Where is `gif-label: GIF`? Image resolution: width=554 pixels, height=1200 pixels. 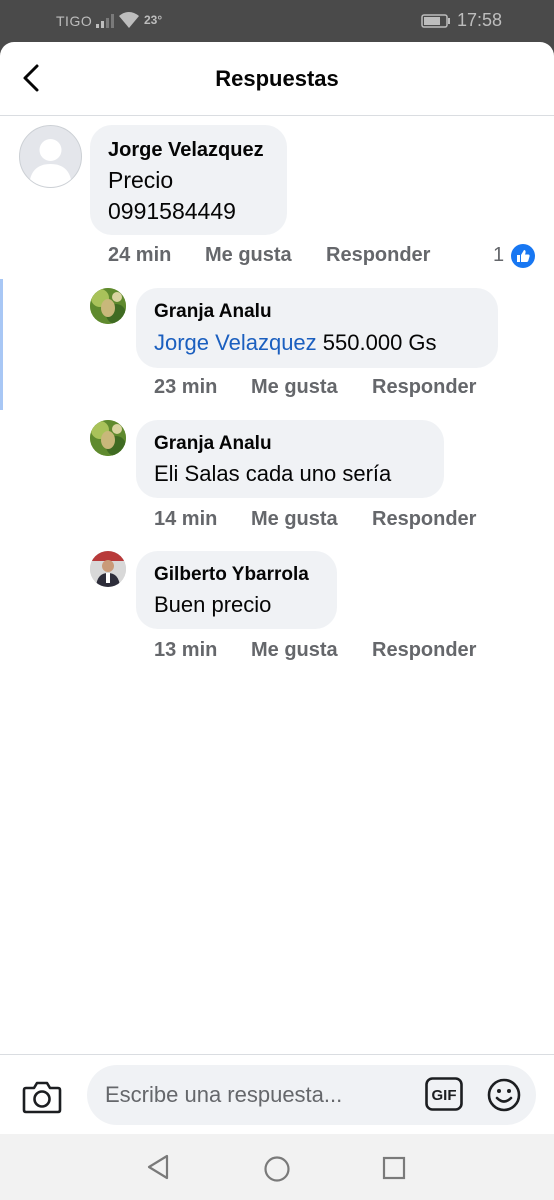
gif-label: GIF is located at coordinates (444, 1095).